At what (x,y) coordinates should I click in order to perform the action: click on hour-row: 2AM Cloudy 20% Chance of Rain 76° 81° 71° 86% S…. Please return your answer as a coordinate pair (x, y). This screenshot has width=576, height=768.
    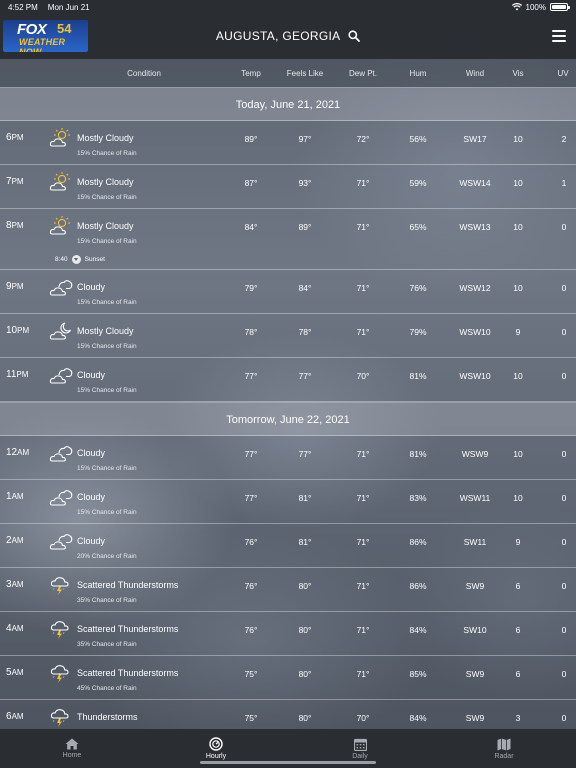
    Looking at the image, I should click on (288, 546).